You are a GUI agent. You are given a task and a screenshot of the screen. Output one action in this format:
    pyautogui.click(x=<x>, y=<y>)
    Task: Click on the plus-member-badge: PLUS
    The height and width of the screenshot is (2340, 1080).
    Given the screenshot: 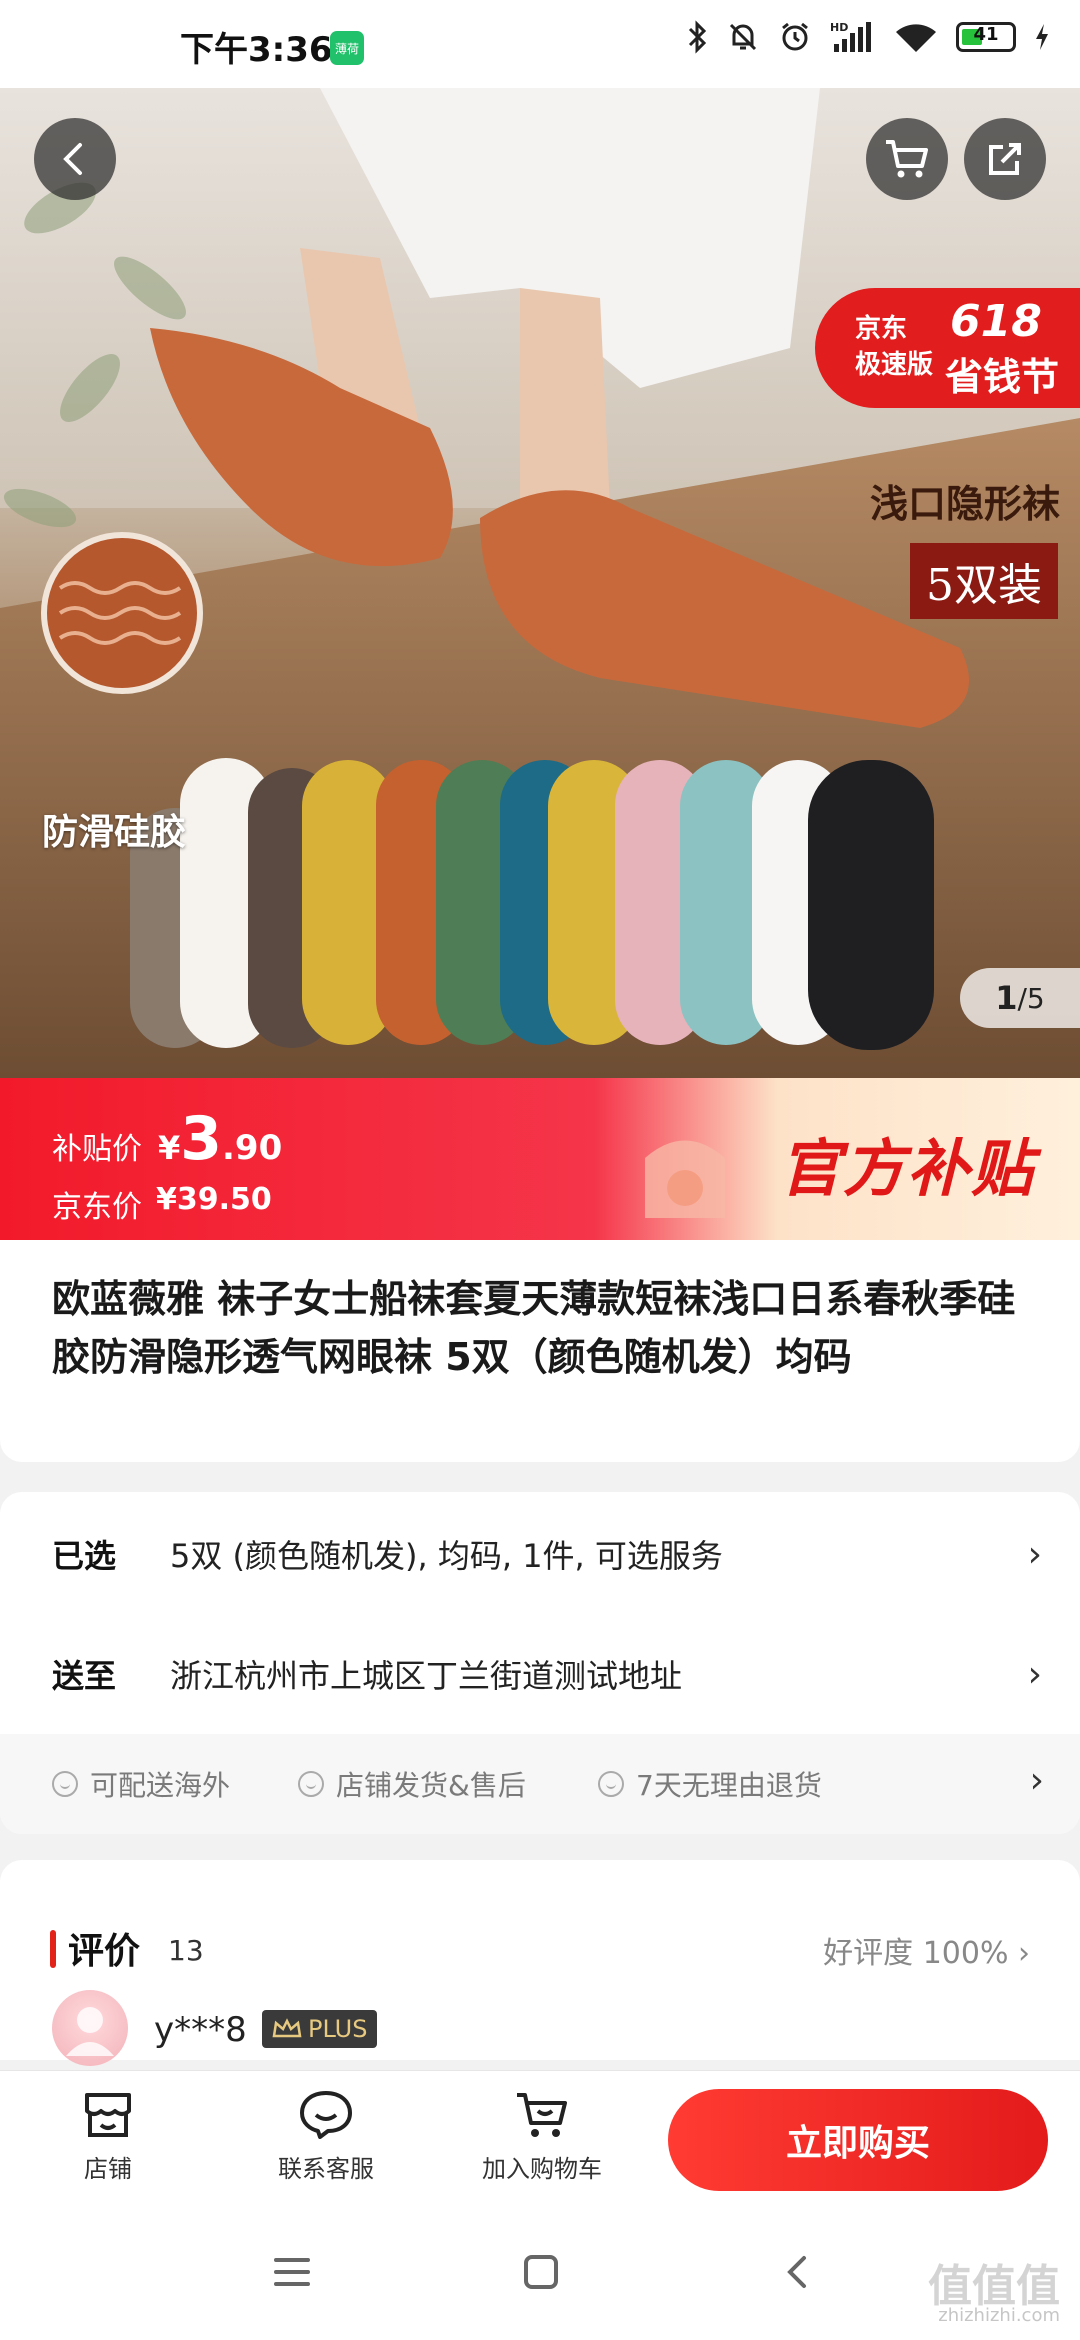 What is the action you would take?
    pyautogui.click(x=320, y=2029)
    